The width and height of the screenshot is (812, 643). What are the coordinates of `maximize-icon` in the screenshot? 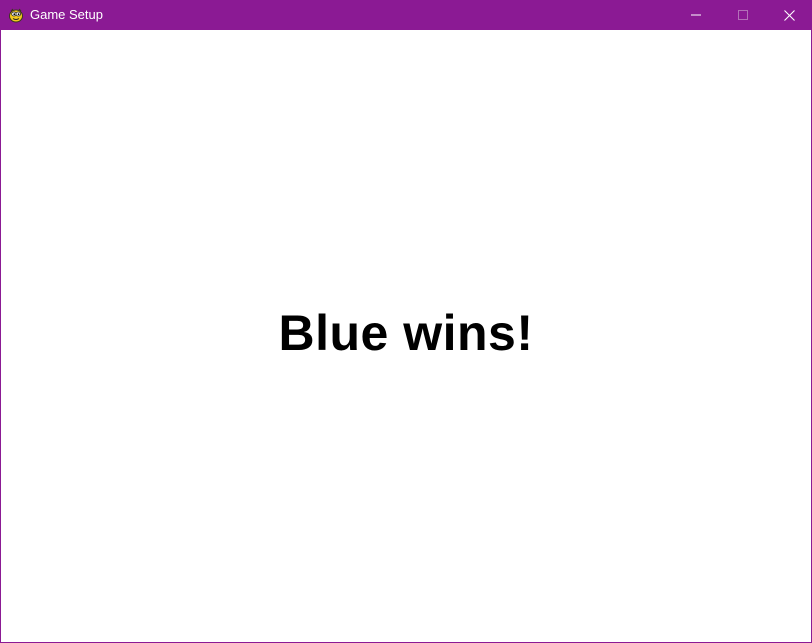 It's located at (742, 15).